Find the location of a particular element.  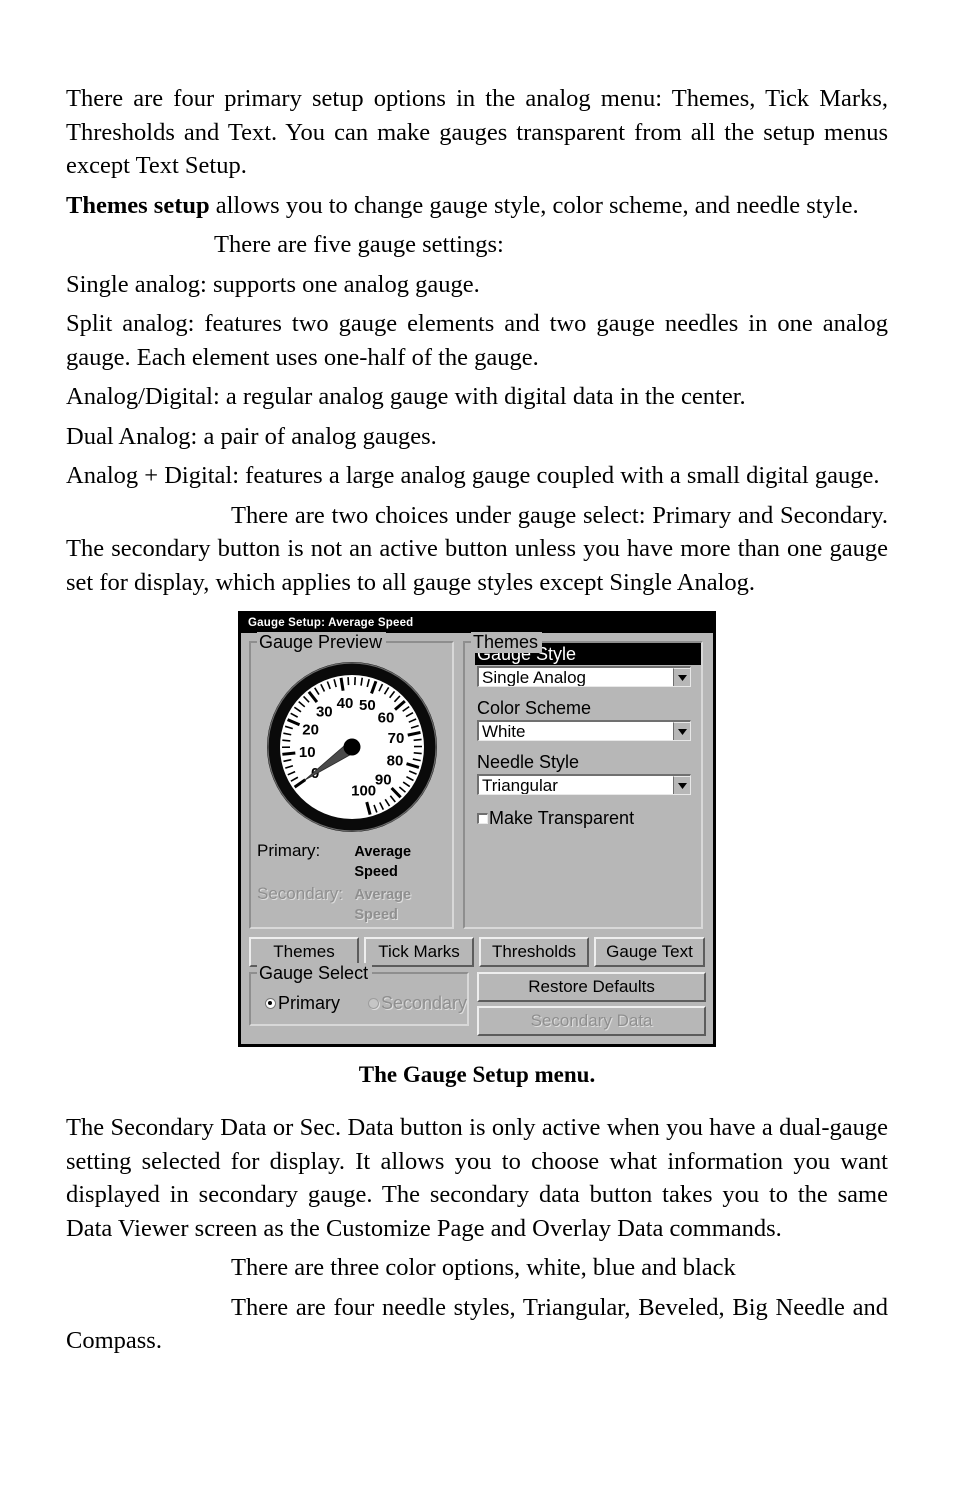

thresholds-button: Thresholds is located at coordinates (534, 952).